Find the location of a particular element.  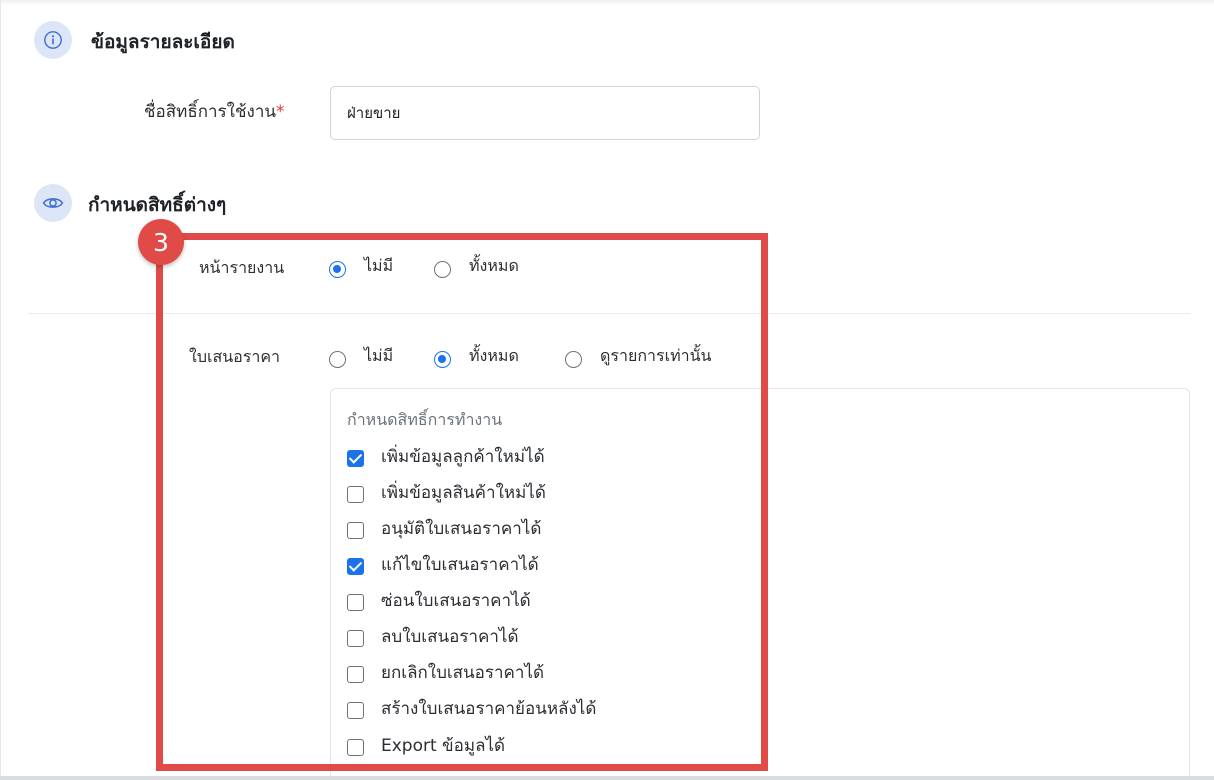

work-permissions-heading: กำหนดสิทธิ์การทำงาน is located at coordinates (425, 419).